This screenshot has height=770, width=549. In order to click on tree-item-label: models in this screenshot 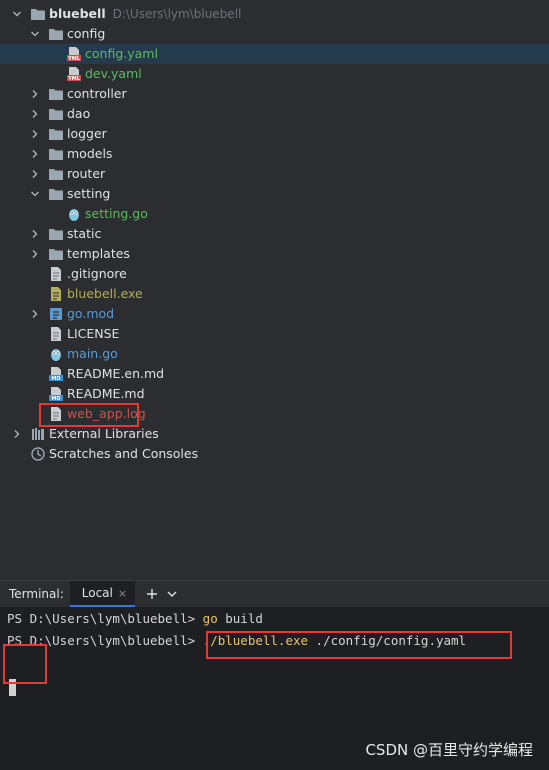, I will do `click(90, 153)`.